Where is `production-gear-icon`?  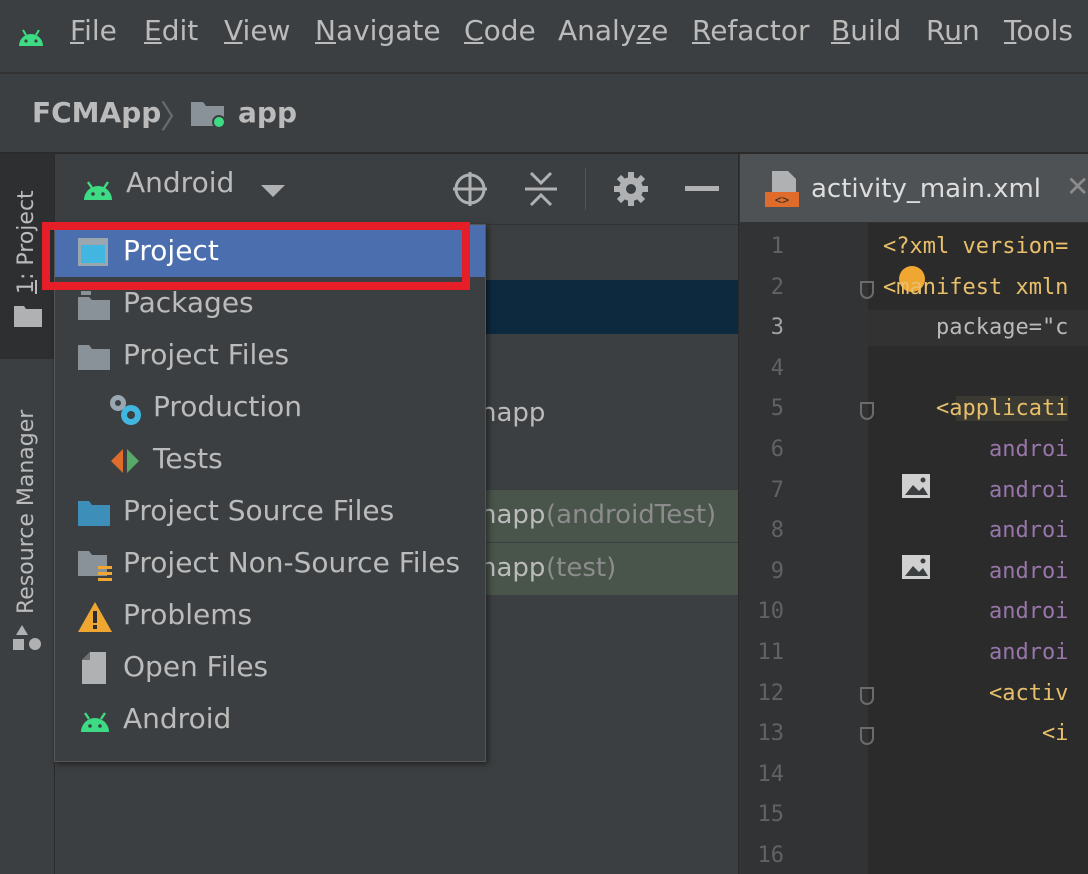
production-gear-icon is located at coordinates (125, 410).